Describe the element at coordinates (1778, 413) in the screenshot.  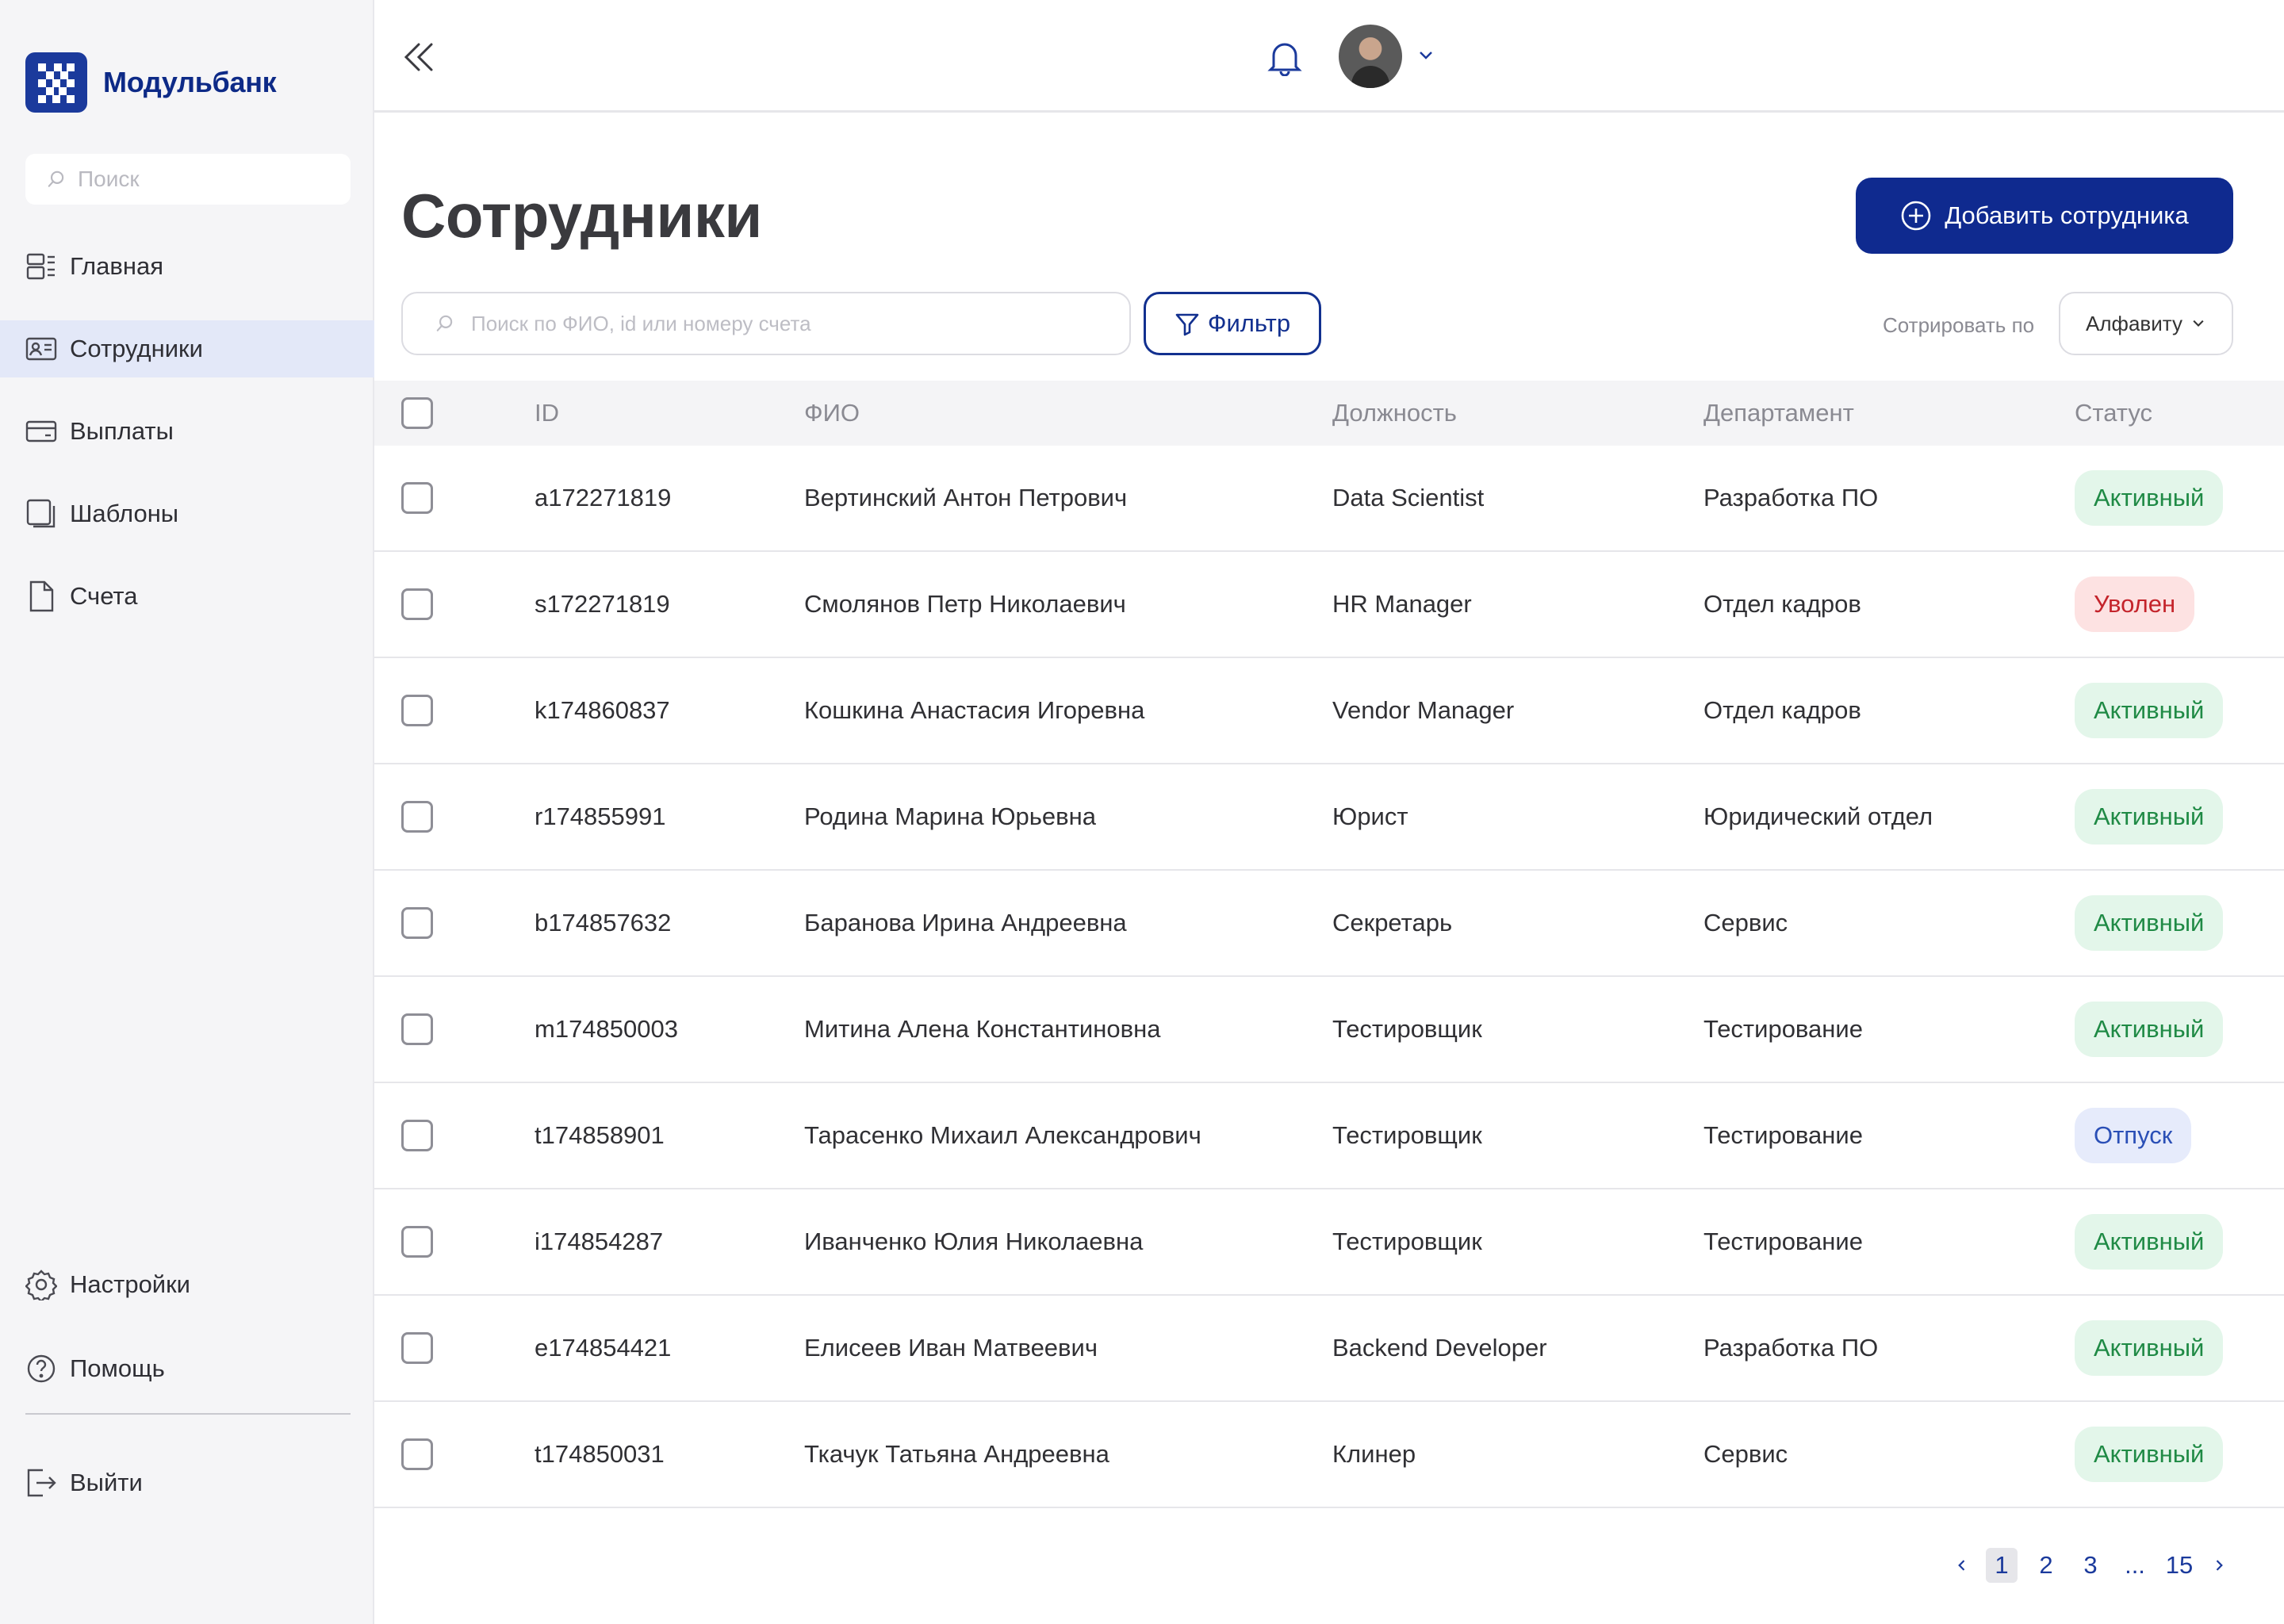
I see `column-header-department: Департамент` at that location.